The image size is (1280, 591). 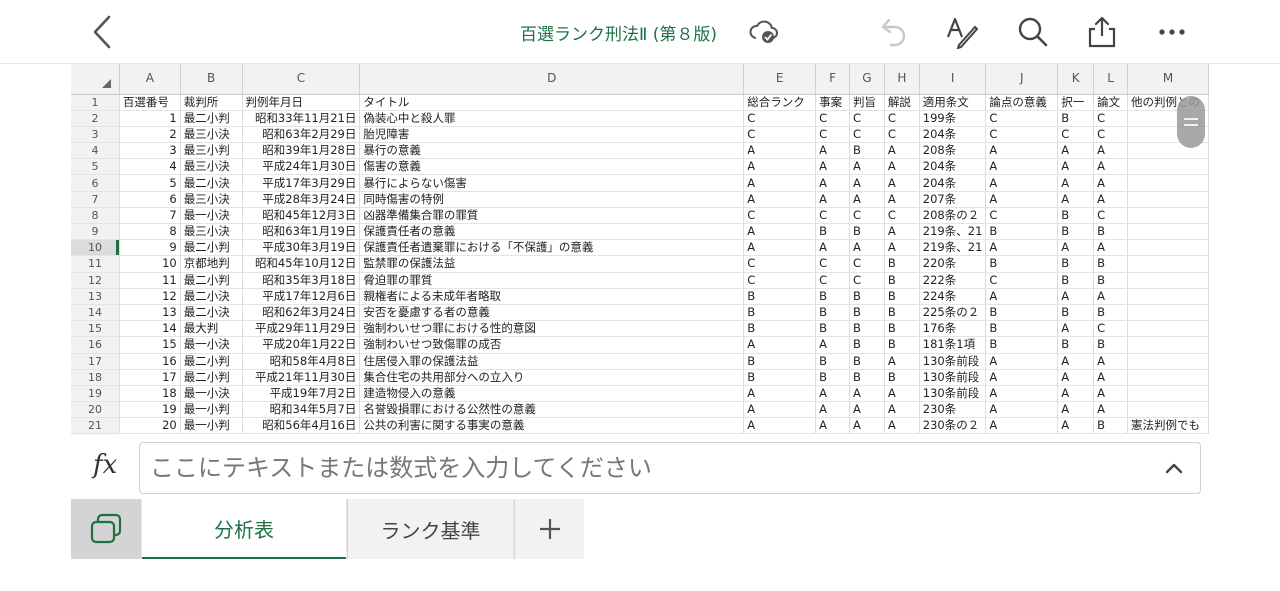 What do you see at coordinates (301, 426) in the screenshot?
I see `cell-C: 昭和56年4月16日` at bounding box center [301, 426].